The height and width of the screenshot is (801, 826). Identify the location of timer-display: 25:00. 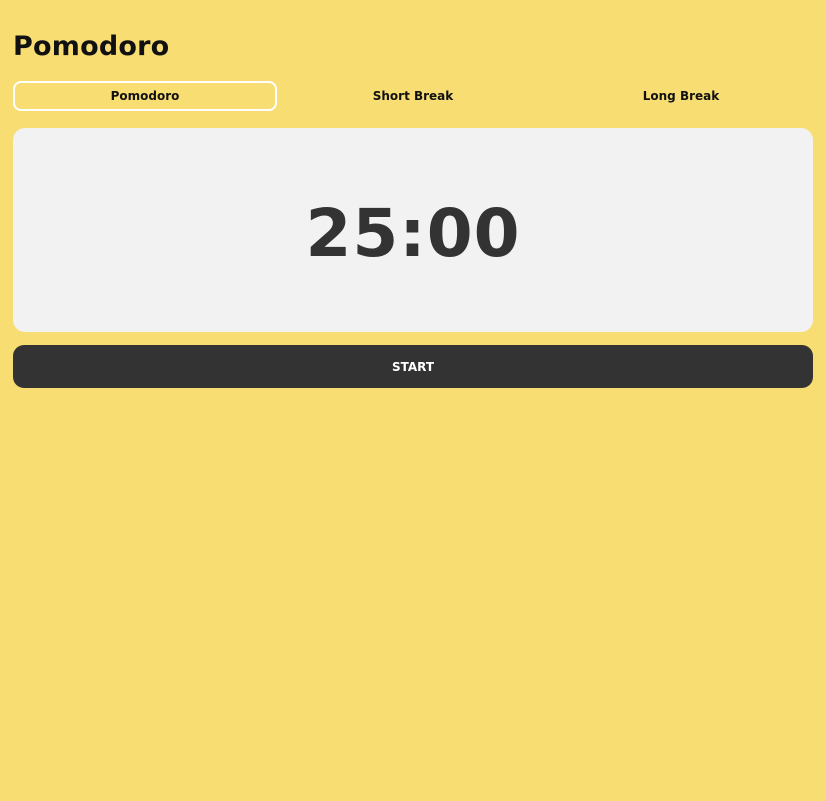
(413, 233).